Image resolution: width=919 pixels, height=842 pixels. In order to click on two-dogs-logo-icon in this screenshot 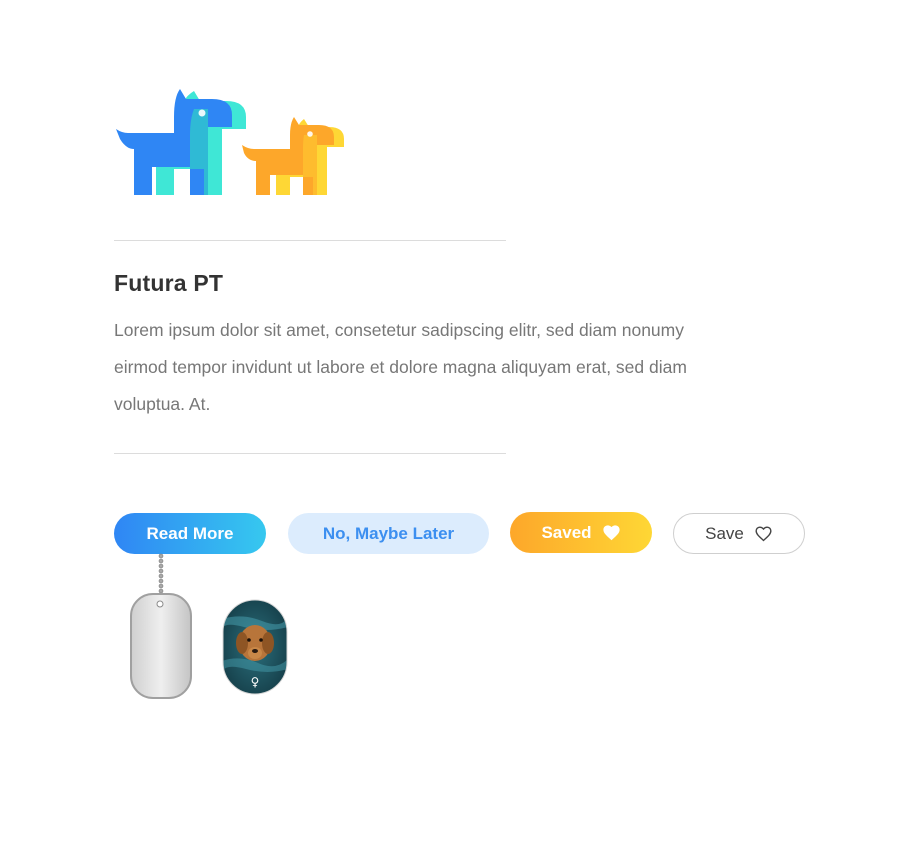, I will do `click(230, 142)`.